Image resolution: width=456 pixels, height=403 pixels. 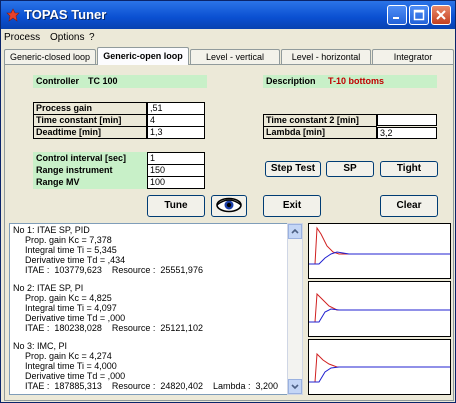 What do you see at coordinates (58, 81) in the screenshot?
I see `controller-label: Controller` at bounding box center [58, 81].